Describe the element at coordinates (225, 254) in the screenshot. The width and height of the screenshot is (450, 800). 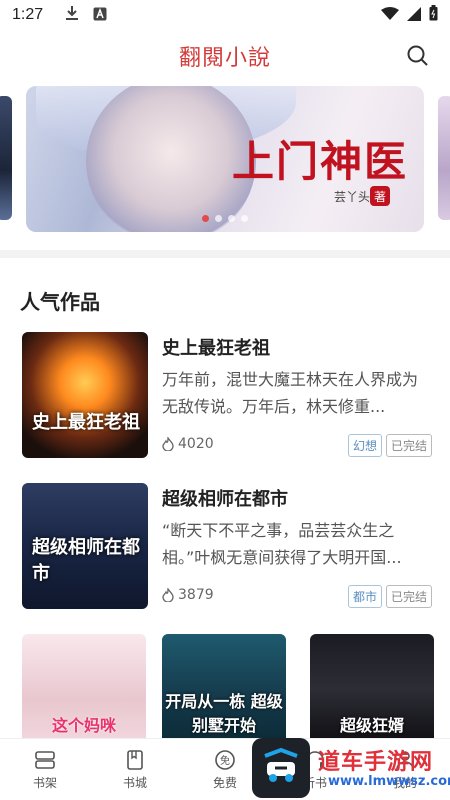
I see `section-divider` at that location.